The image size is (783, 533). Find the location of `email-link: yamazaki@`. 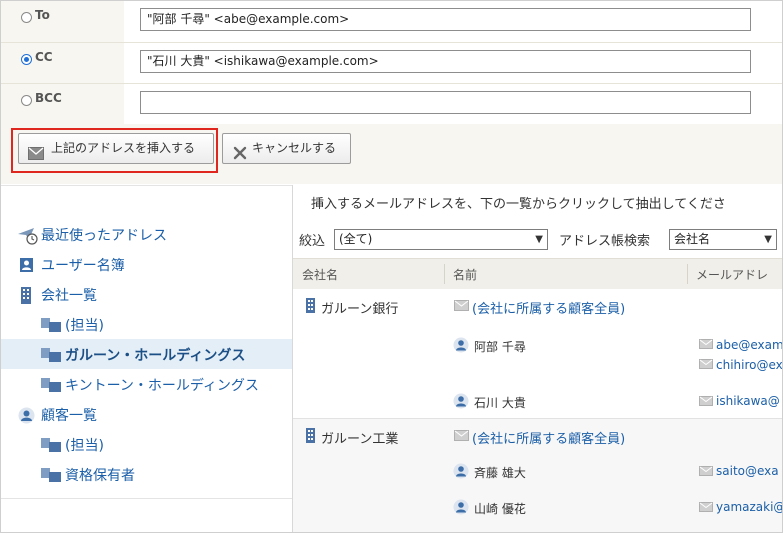

email-link: yamazaki@ is located at coordinates (749, 507).